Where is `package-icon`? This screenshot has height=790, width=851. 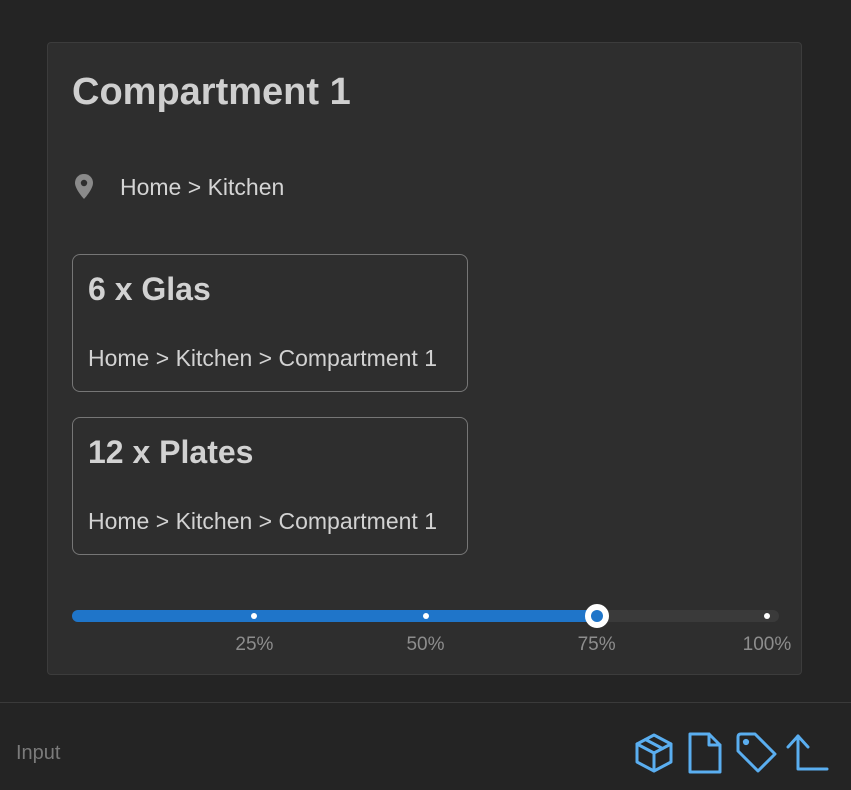
package-icon is located at coordinates (654, 753).